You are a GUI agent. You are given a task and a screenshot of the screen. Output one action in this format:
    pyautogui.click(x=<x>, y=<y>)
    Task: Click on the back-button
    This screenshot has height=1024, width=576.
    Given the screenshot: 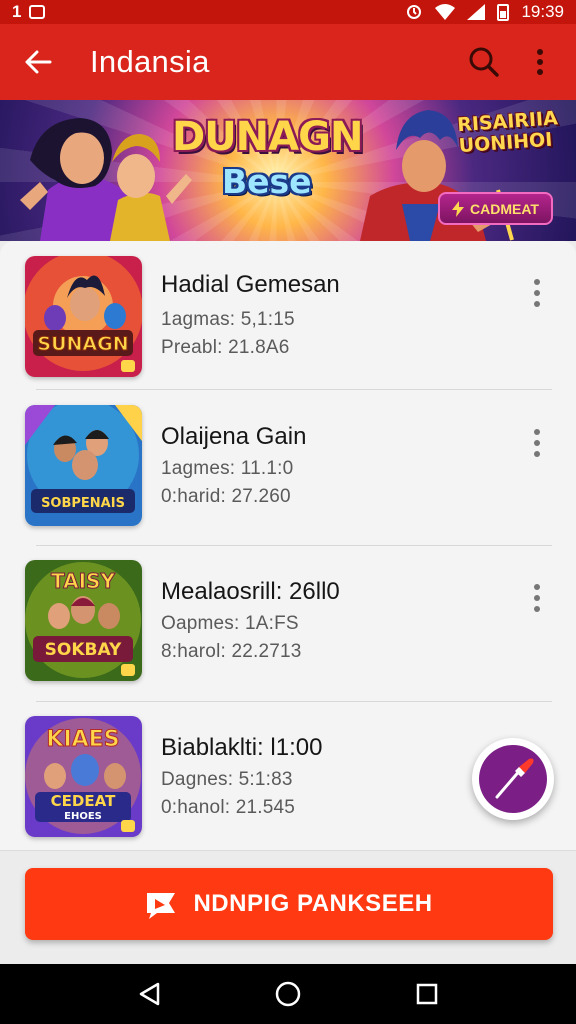 What is the action you would take?
    pyautogui.click(x=38, y=62)
    